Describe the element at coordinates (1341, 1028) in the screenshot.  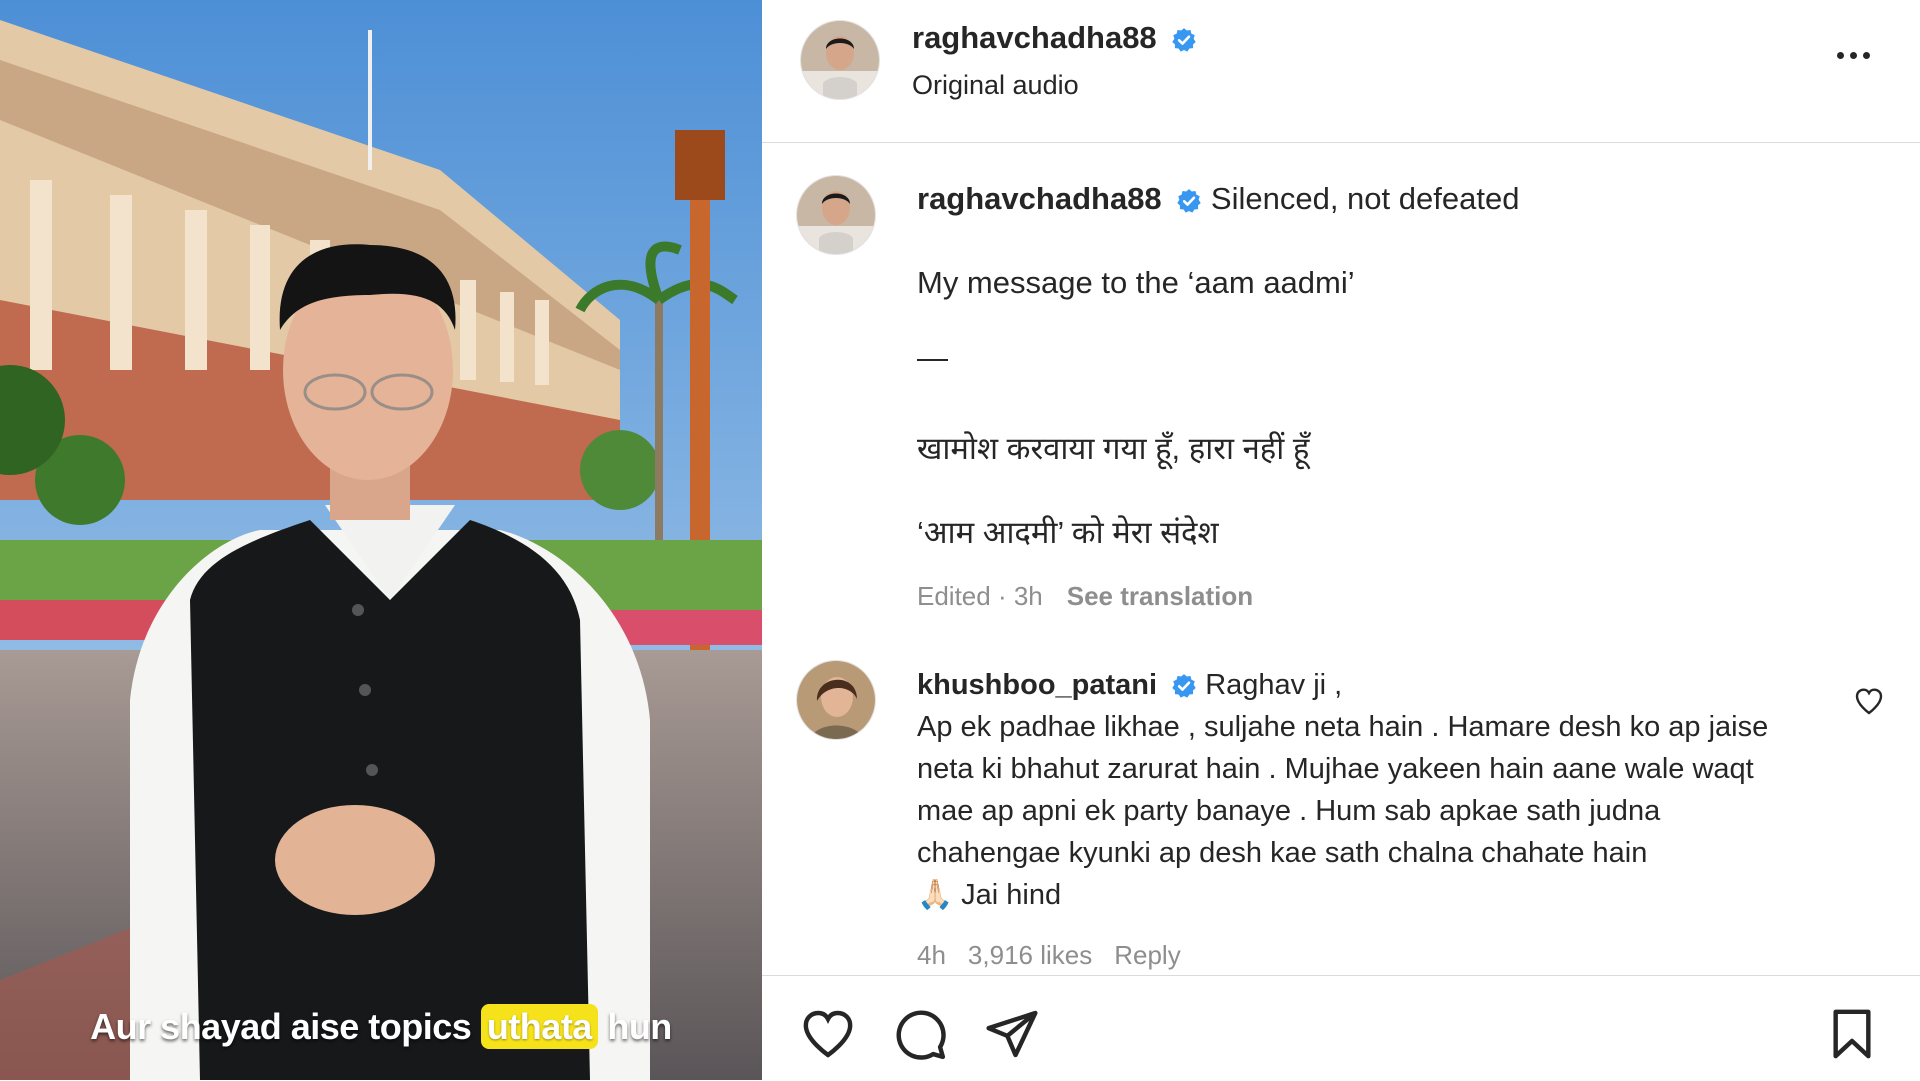
I see `action-bar` at that location.